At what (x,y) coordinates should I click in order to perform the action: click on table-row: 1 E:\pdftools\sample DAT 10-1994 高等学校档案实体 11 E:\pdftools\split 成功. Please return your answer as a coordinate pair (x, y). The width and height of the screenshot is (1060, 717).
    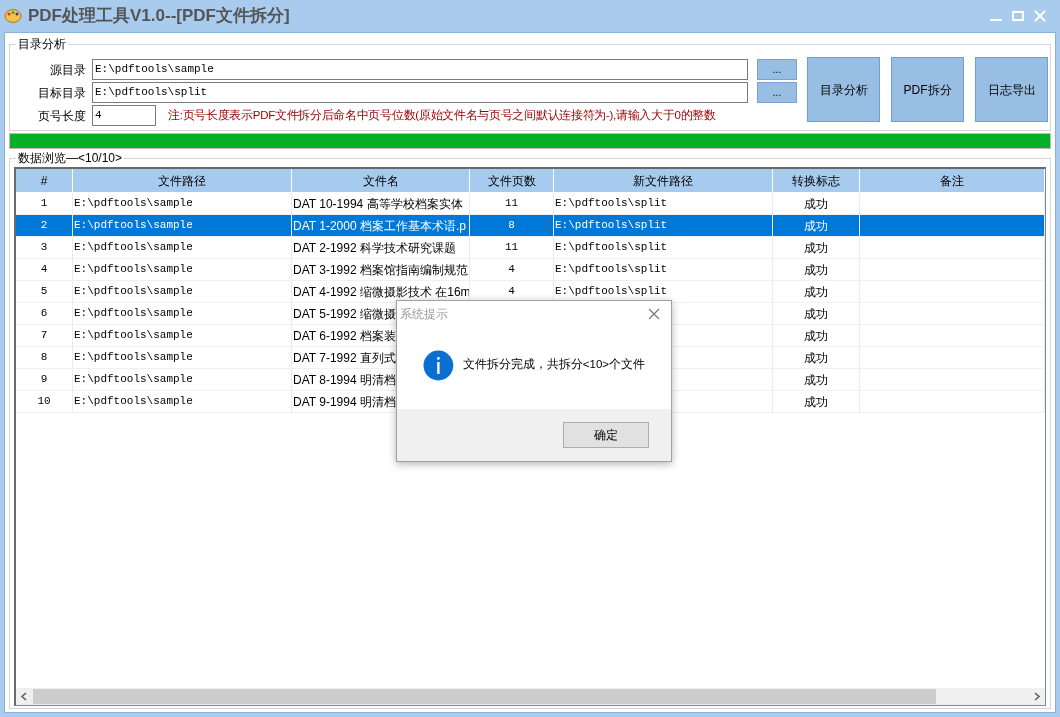
    Looking at the image, I should click on (530, 204).